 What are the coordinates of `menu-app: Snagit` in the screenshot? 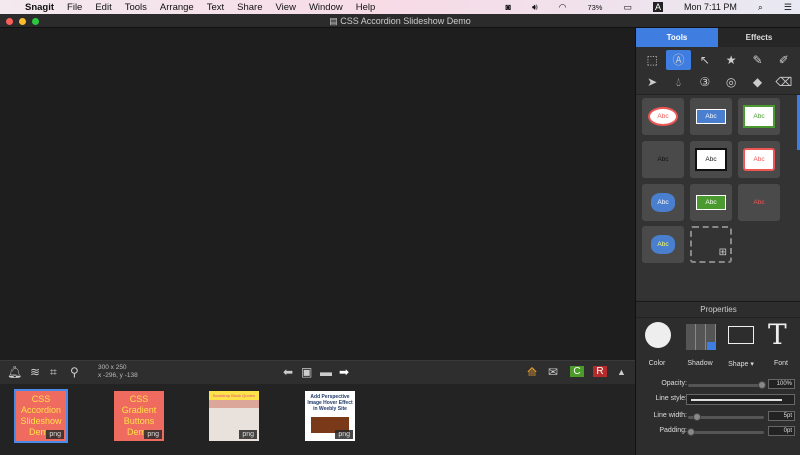 It's located at (39, 7).